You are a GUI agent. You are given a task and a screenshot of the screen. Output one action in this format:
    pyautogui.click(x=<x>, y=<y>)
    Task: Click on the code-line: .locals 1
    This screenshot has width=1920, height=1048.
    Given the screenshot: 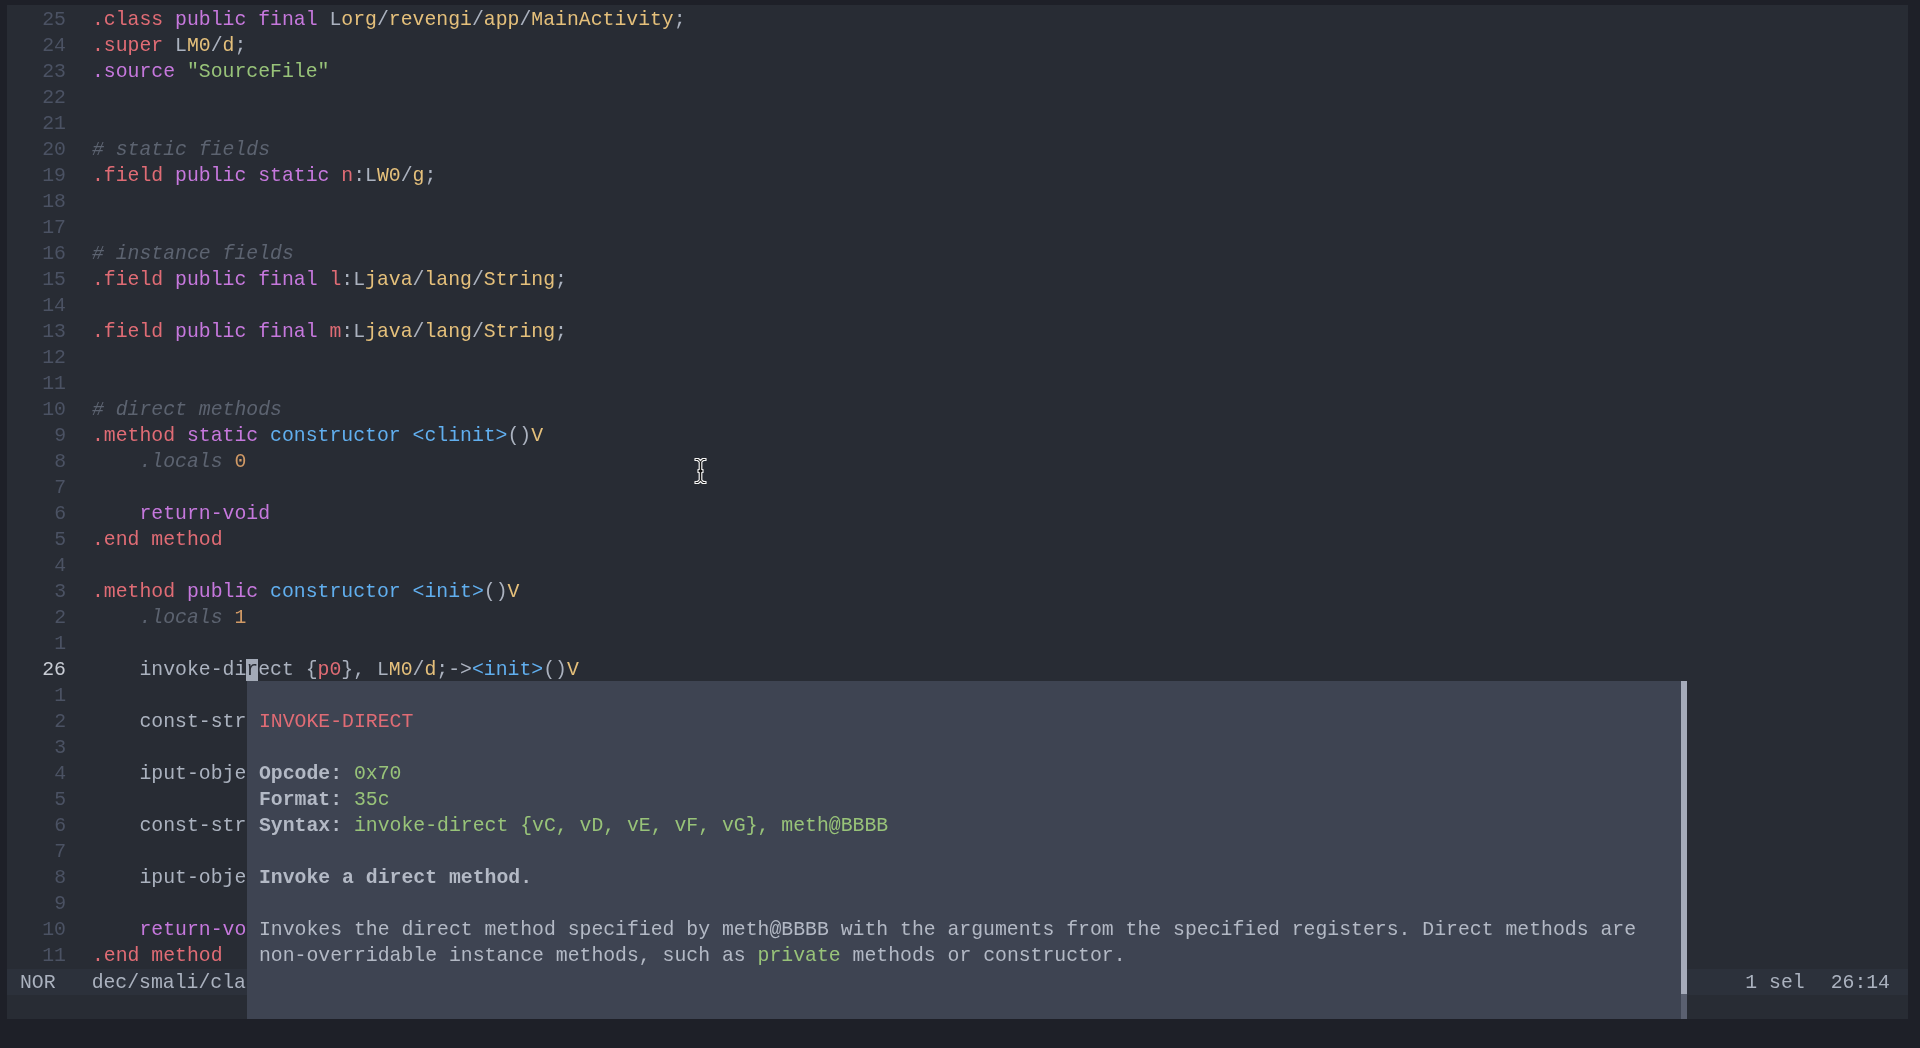 What is the action you would take?
    pyautogui.click(x=193, y=618)
    